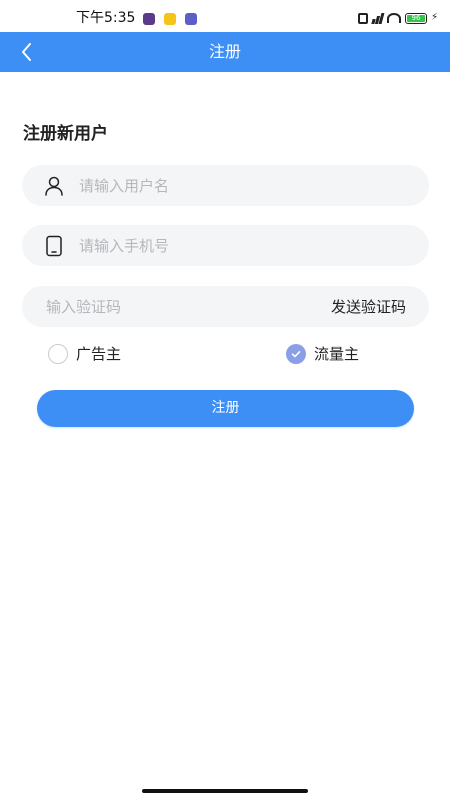 The width and height of the screenshot is (450, 800). I want to click on app-bar: 注册, so click(225, 52).